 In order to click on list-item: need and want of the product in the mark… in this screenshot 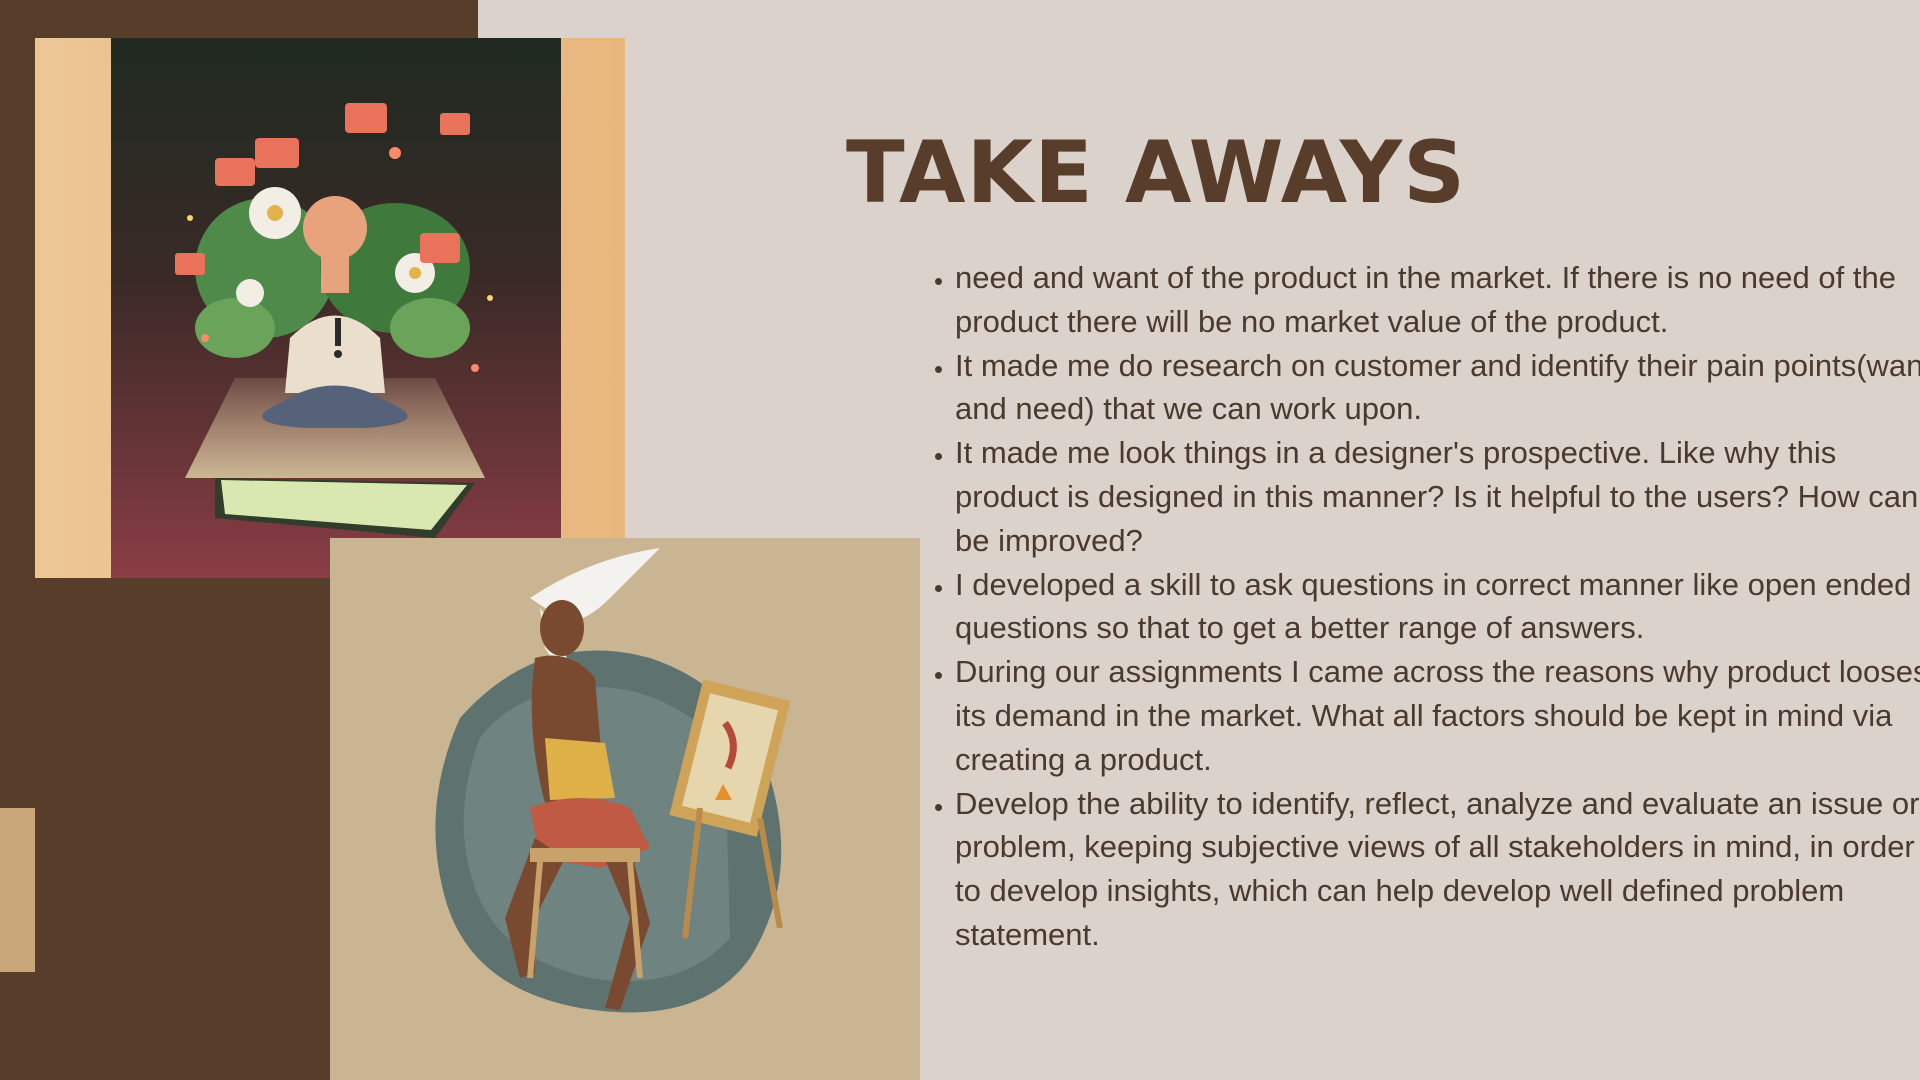, I will do `click(1437, 300)`.